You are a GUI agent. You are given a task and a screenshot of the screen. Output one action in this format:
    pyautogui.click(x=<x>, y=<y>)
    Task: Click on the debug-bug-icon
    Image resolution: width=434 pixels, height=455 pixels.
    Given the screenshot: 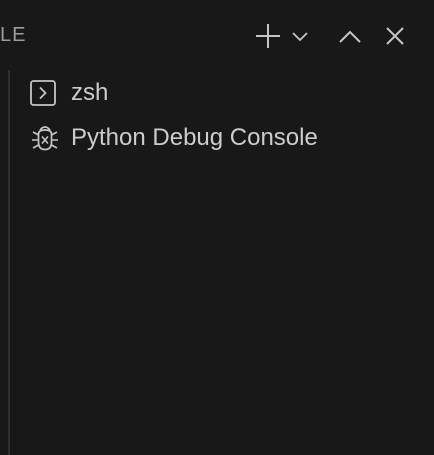 What is the action you would take?
    pyautogui.click(x=46, y=138)
    